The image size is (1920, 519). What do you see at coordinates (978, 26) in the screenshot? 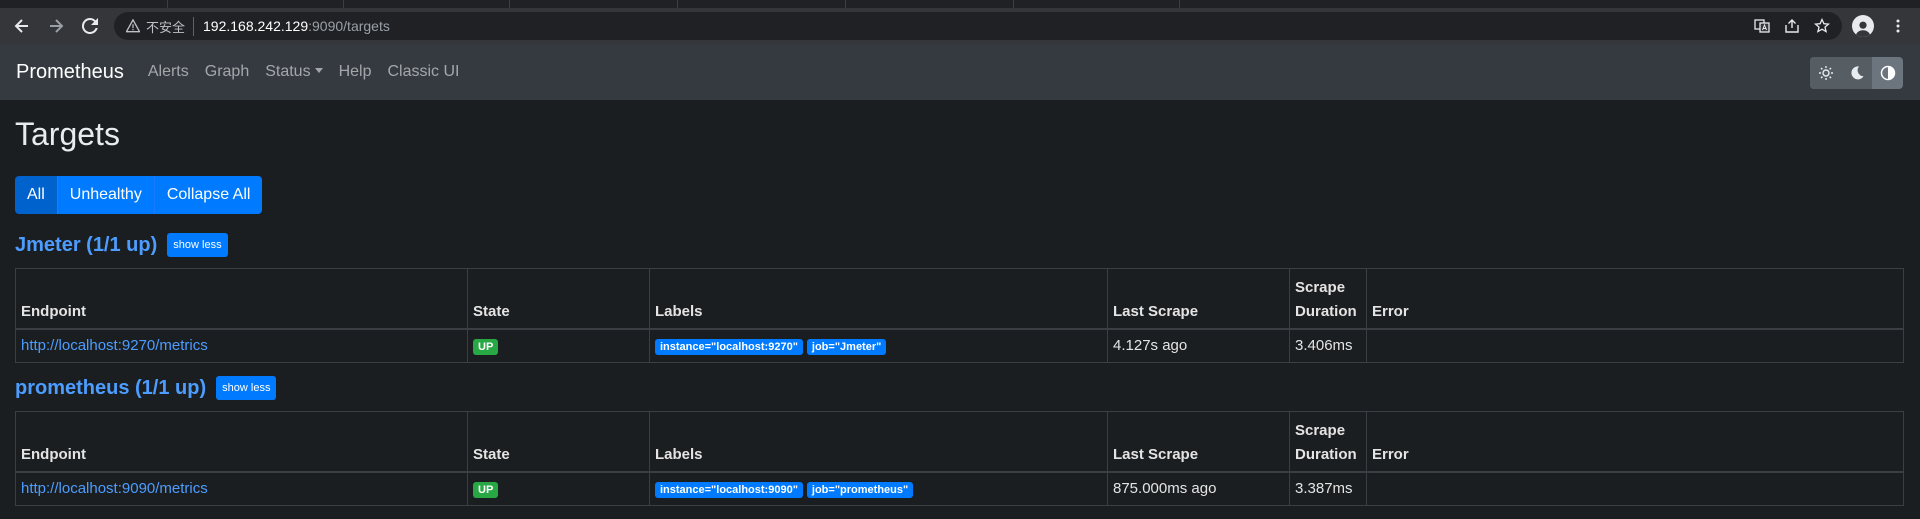
I see `address-bar: 不安全 192.168.242.129:9090/targets` at bounding box center [978, 26].